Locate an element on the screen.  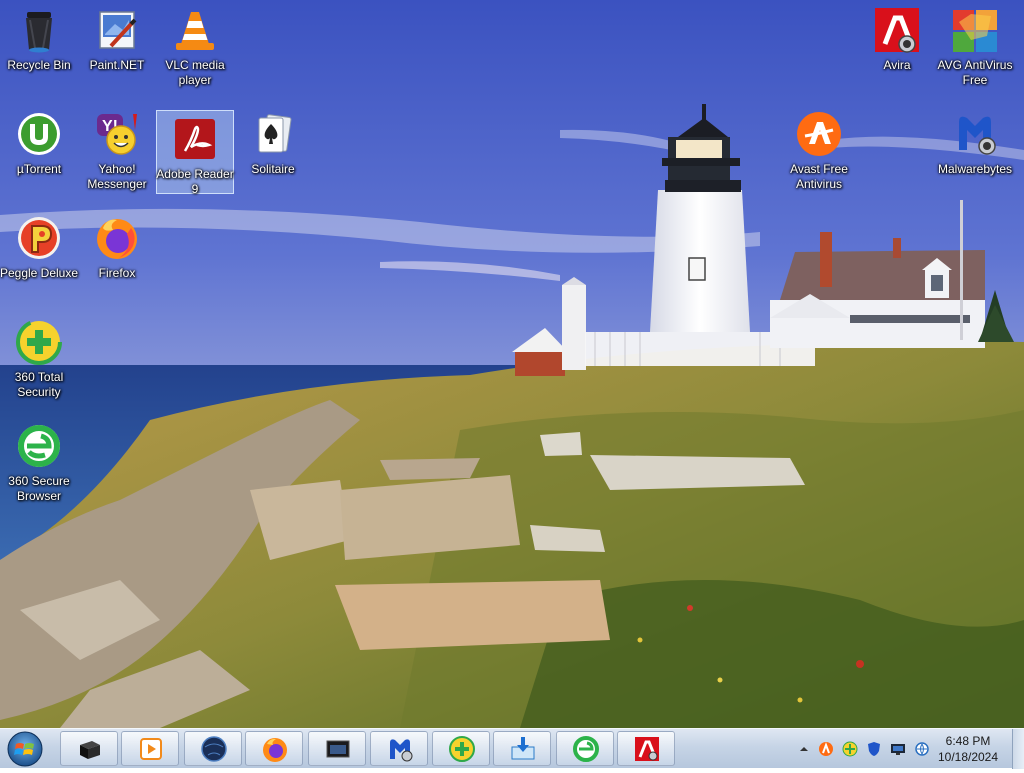
taskbar-pinned-window-app is located at coordinates (337, 748).